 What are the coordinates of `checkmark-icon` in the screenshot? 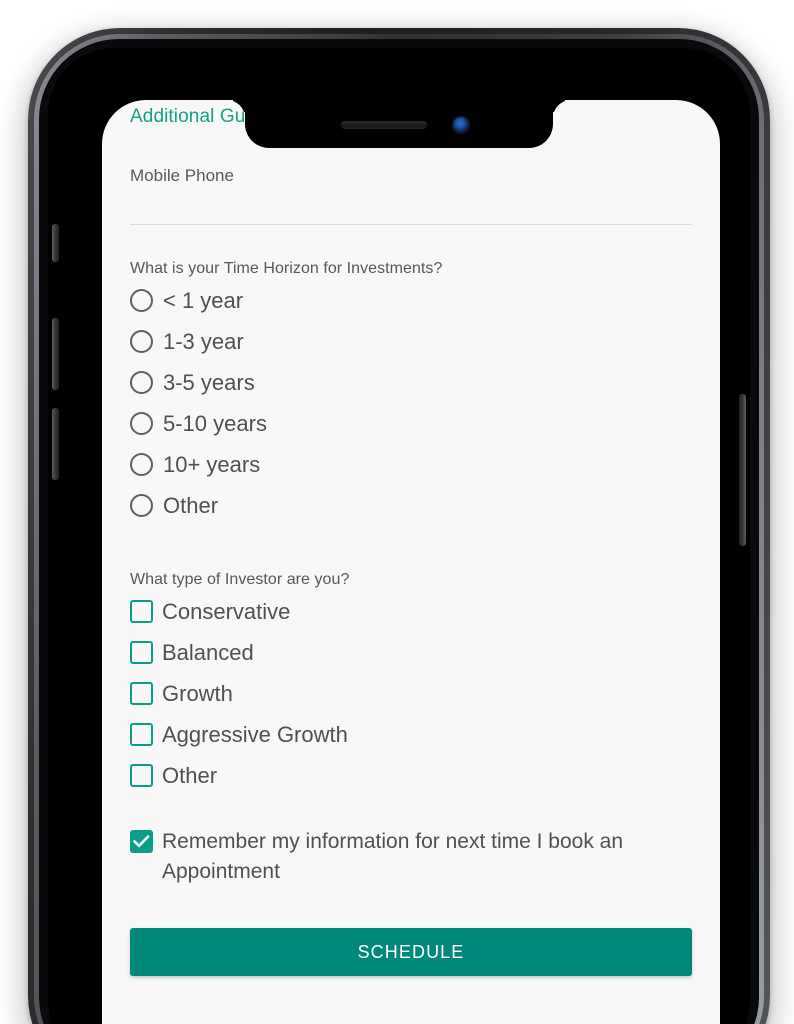 It's located at (141, 841).